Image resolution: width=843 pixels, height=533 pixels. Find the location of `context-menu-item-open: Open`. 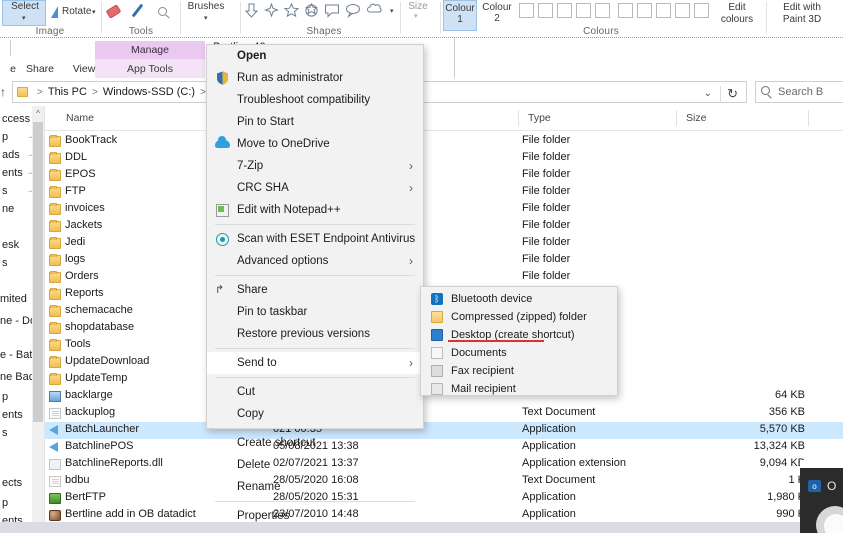

context-menu-item-open: Open is located at coordinates (315, 56).